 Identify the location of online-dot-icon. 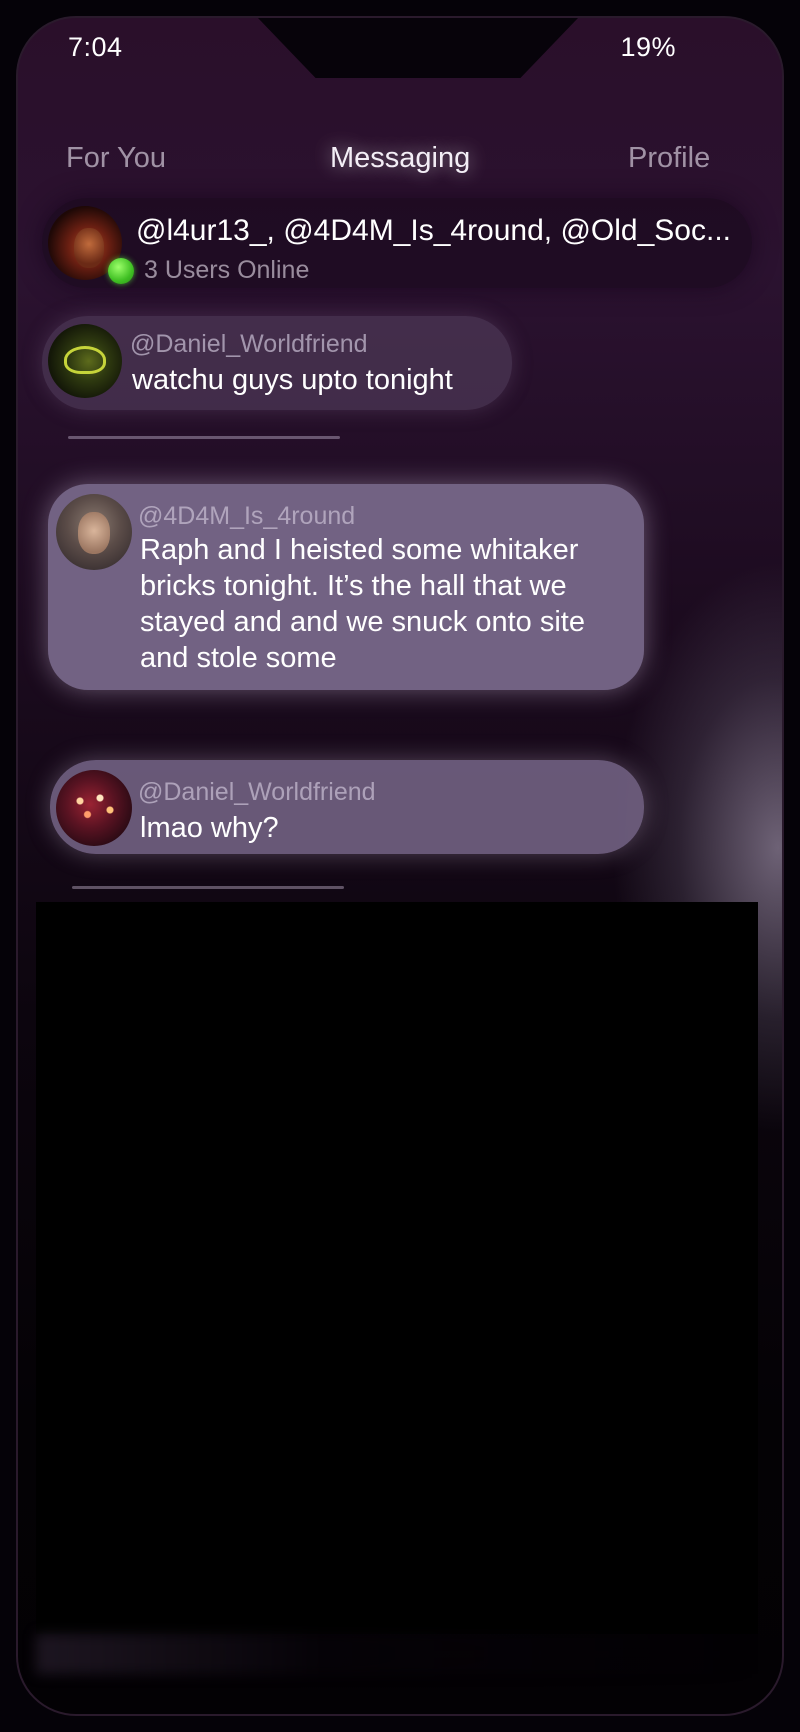
(121, 271).